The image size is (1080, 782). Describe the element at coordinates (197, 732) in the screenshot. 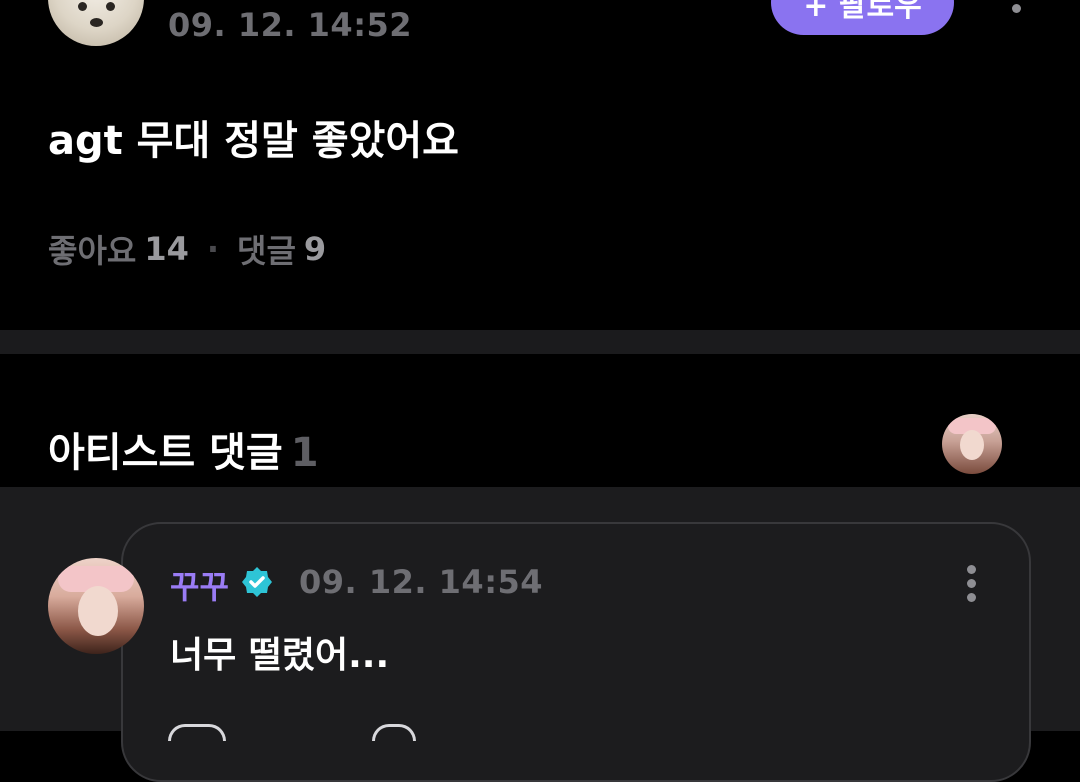

I see `like-icon` at that location.